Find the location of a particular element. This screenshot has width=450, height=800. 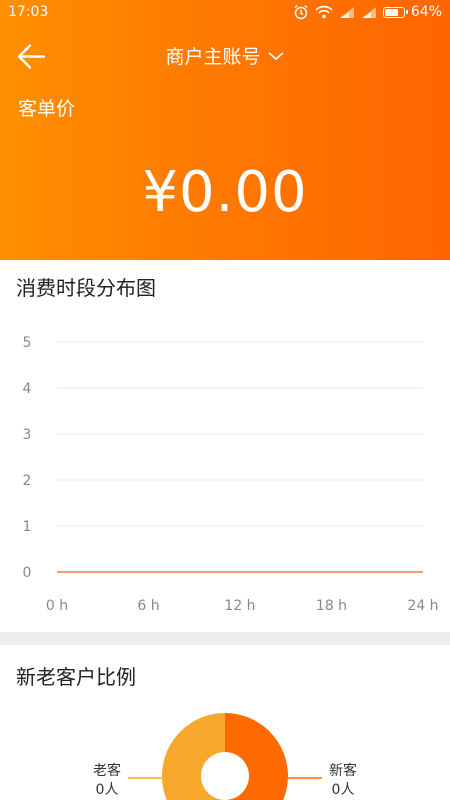

signal-icon is located at coordinates (347, 12).